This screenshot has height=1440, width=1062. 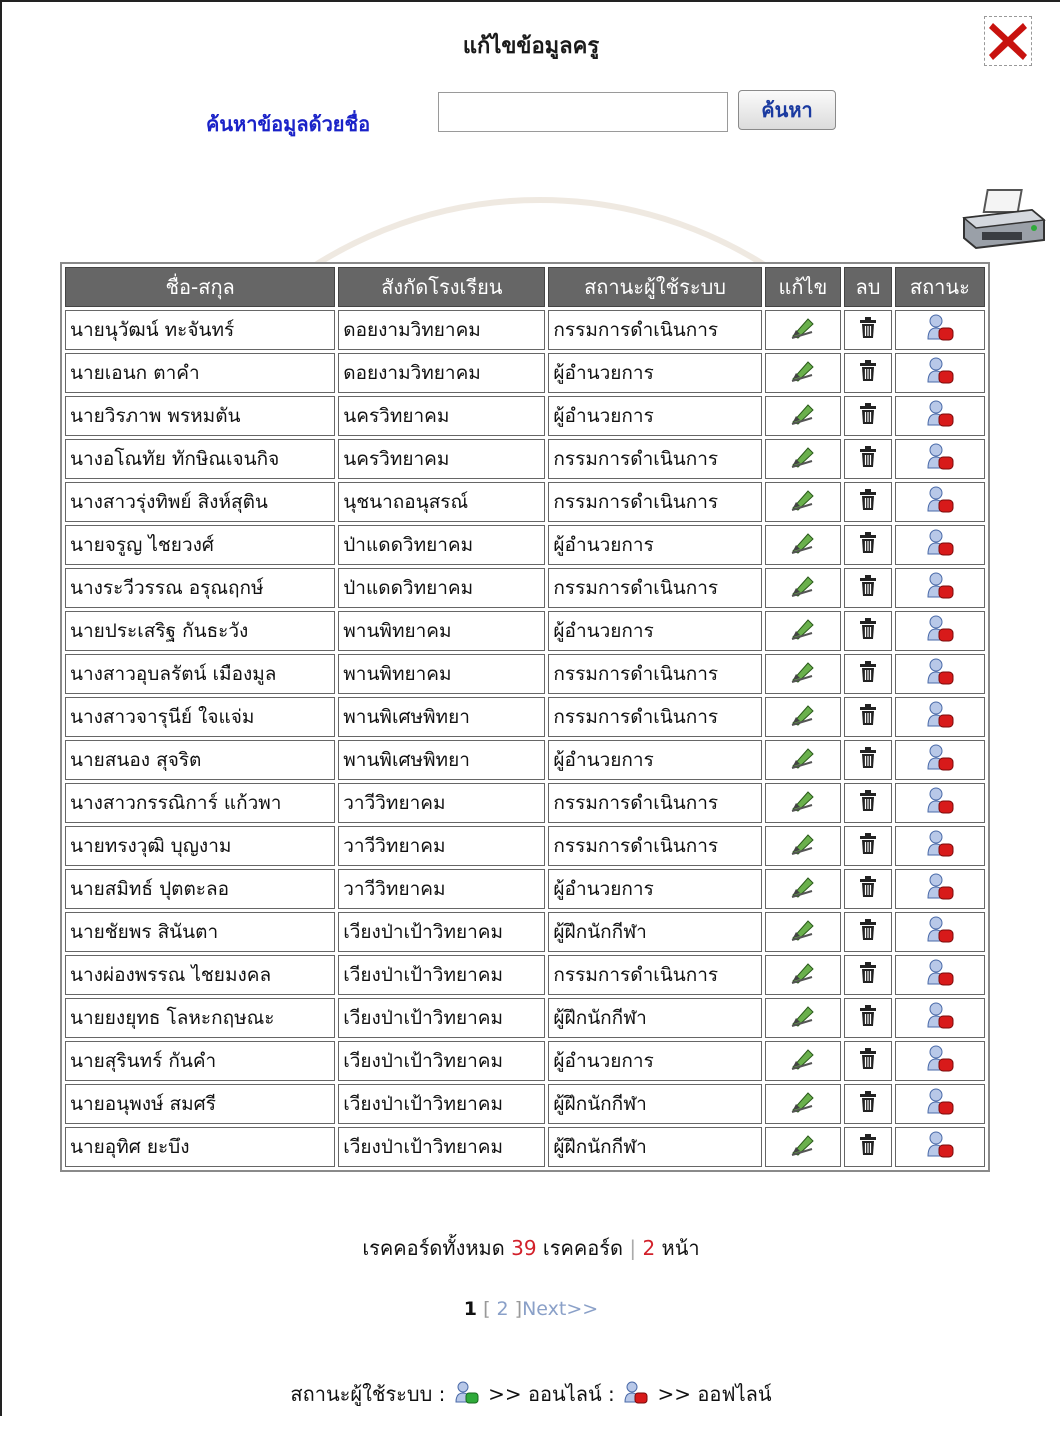 I want to click on table-row: นายเอนก ตาคำ ดอยงามวิทยาคม ผู้อำนวยการ, so click(x=525, y=373).